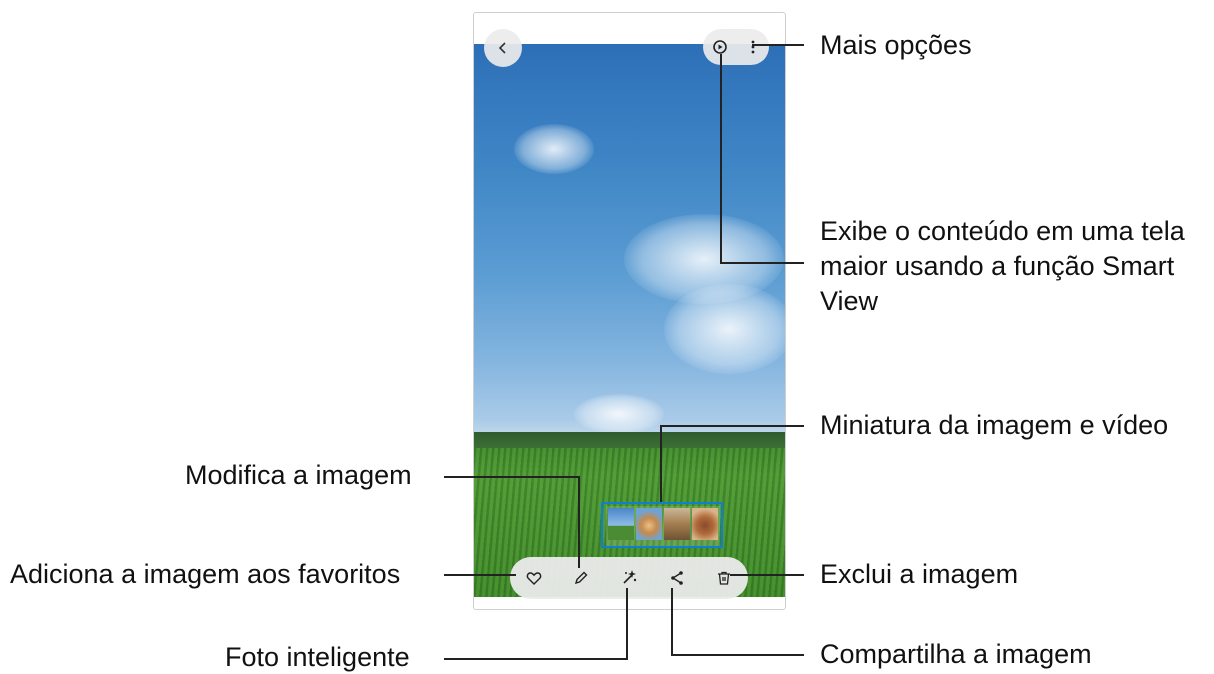 The image size is (1214, 674). Describe the element at coordinates (205, 574) in the screenshot. I see `callout-favorite: Adiciona a imagem aos favoritos` at that location.